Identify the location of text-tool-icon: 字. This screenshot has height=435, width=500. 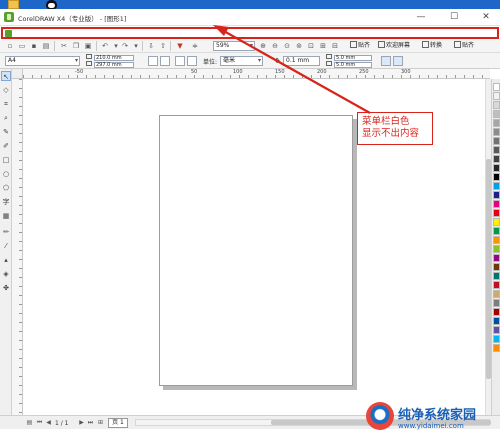
(6, 202).